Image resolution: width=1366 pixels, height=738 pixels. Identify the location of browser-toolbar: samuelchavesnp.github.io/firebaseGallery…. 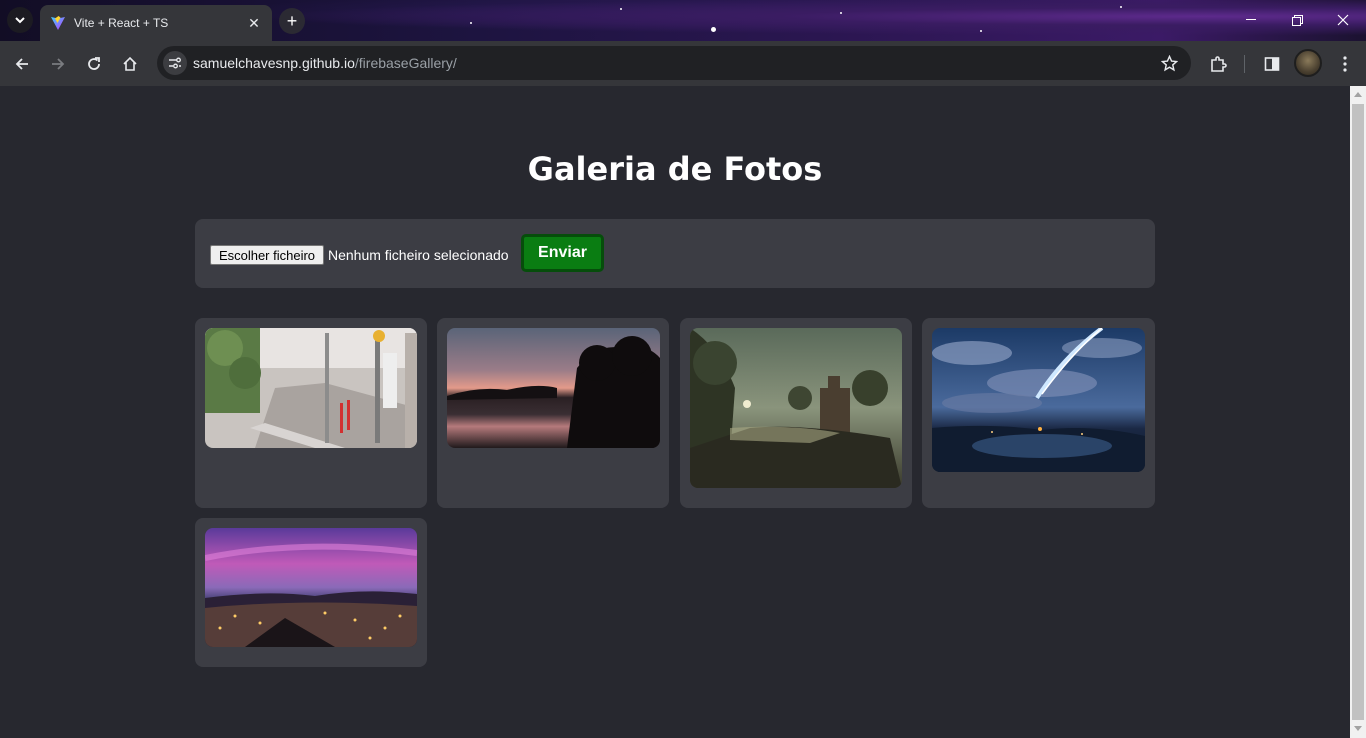
(683, 63).